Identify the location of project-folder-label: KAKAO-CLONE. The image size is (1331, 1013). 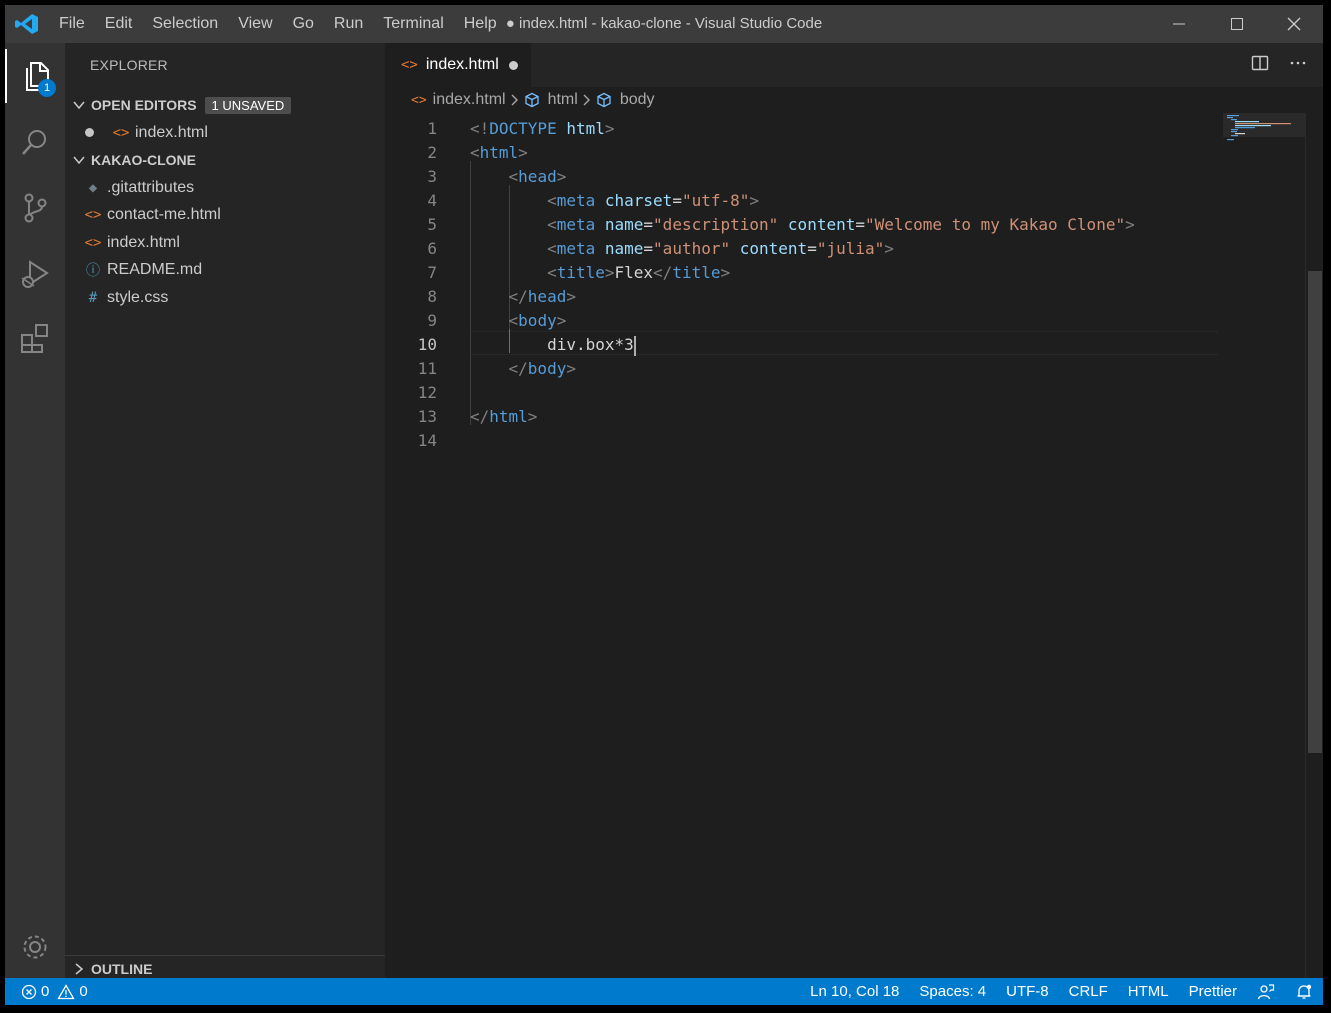
(143, 160).